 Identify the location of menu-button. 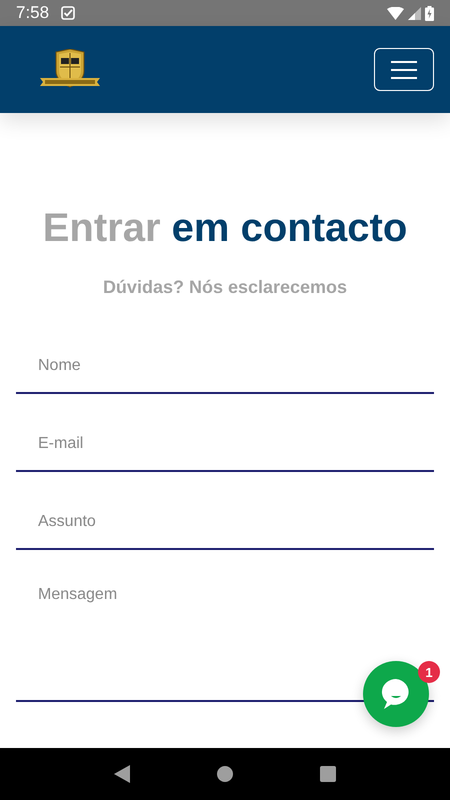
(404, 69).